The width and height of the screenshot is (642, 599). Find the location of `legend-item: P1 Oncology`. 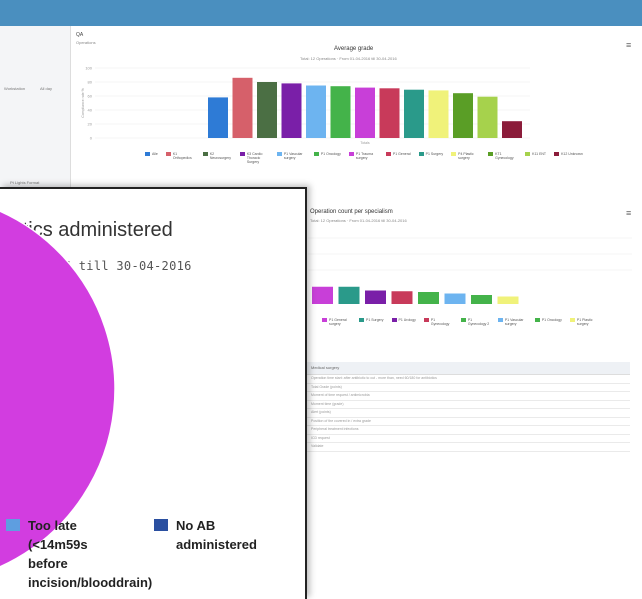

legend-item: P1 Oncology is located at coordinates (548, 322).